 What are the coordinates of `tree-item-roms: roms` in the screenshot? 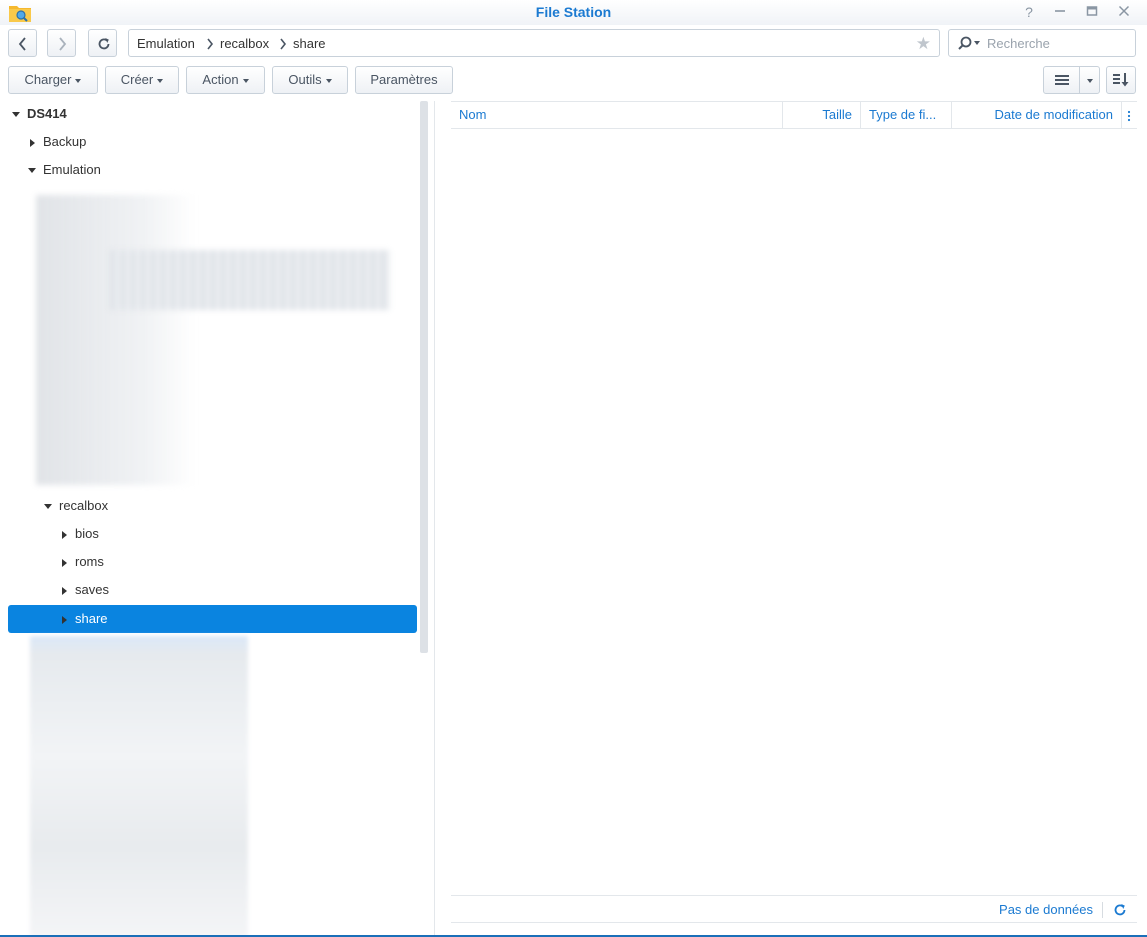 It's located at (83, 562).